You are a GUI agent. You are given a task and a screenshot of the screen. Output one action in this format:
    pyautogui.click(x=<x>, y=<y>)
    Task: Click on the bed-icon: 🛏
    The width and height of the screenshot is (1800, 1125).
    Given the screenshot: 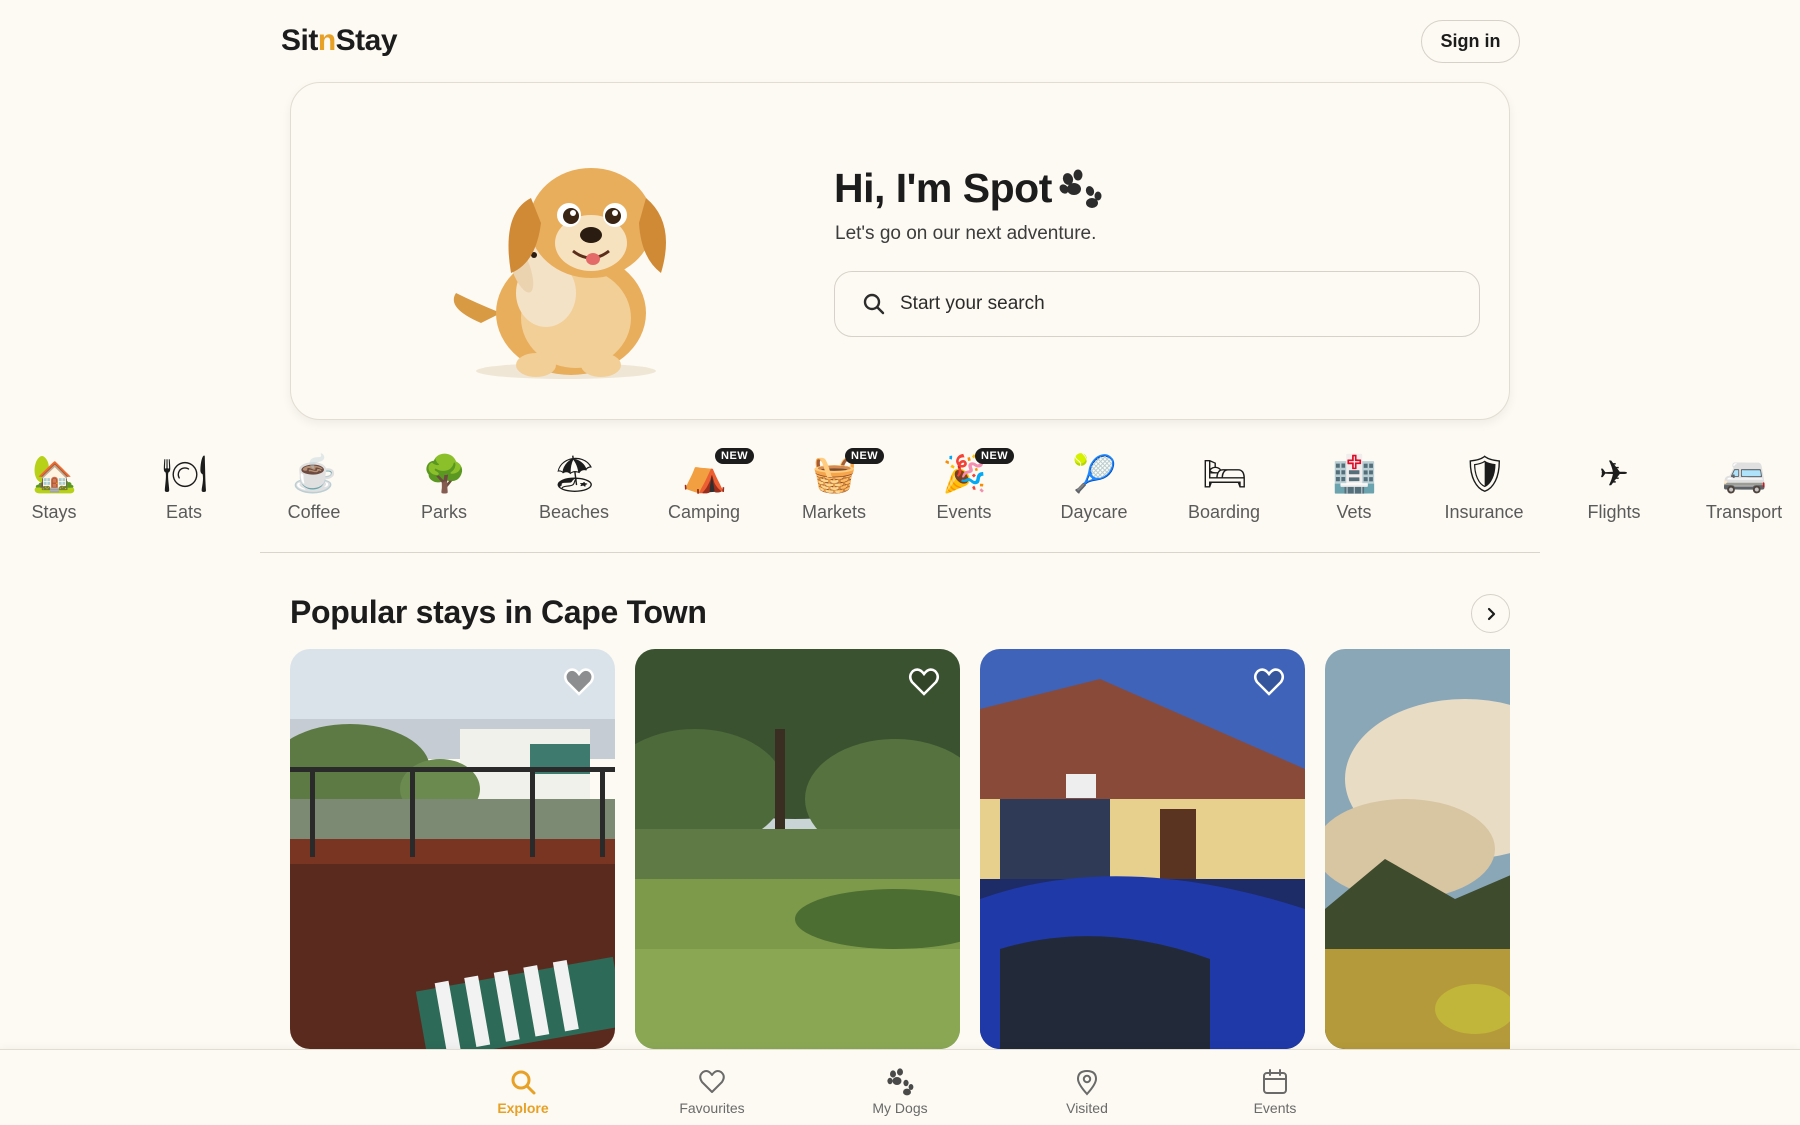 What is the action you would take?
    pyautogui.click(x=1225, y=473)
    